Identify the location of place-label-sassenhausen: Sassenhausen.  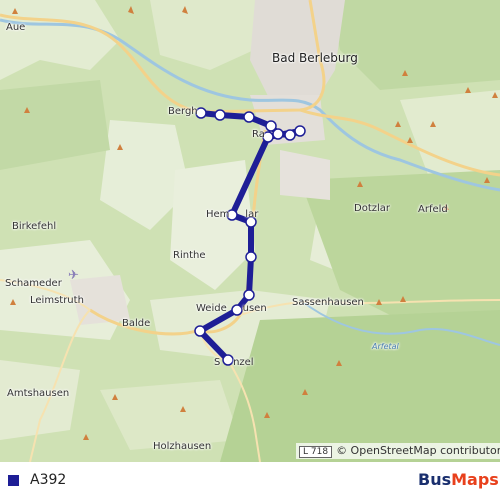
(328, 302).